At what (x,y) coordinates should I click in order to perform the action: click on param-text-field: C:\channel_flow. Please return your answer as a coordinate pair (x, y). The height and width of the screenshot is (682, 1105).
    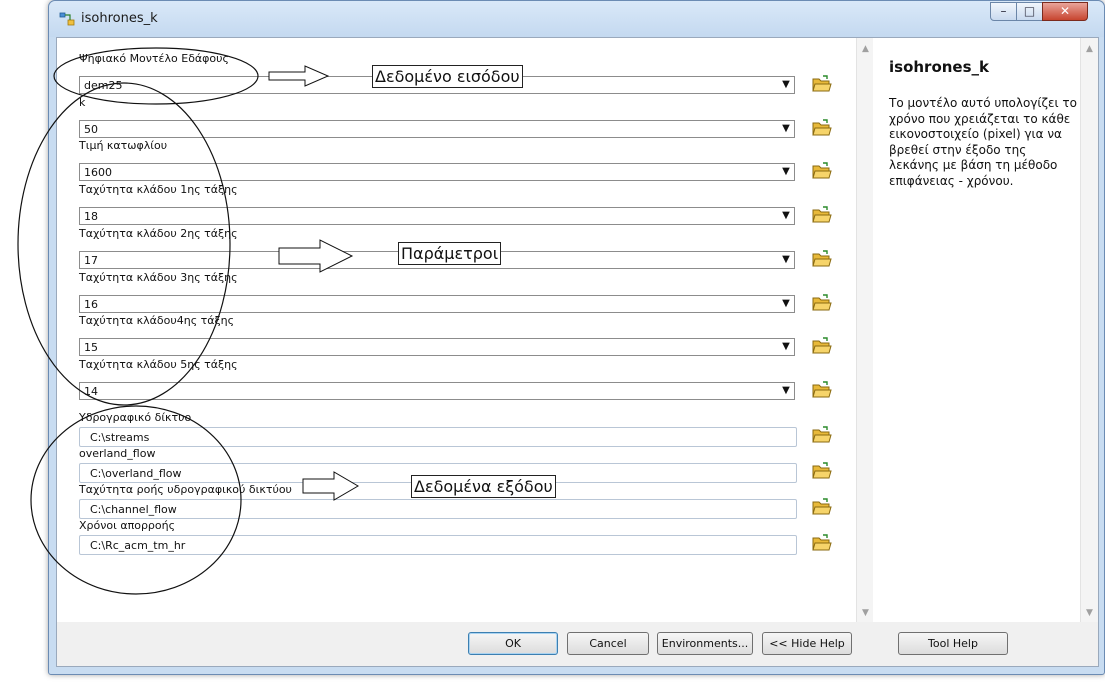
    Looking at the image, I should click on (438, 509).